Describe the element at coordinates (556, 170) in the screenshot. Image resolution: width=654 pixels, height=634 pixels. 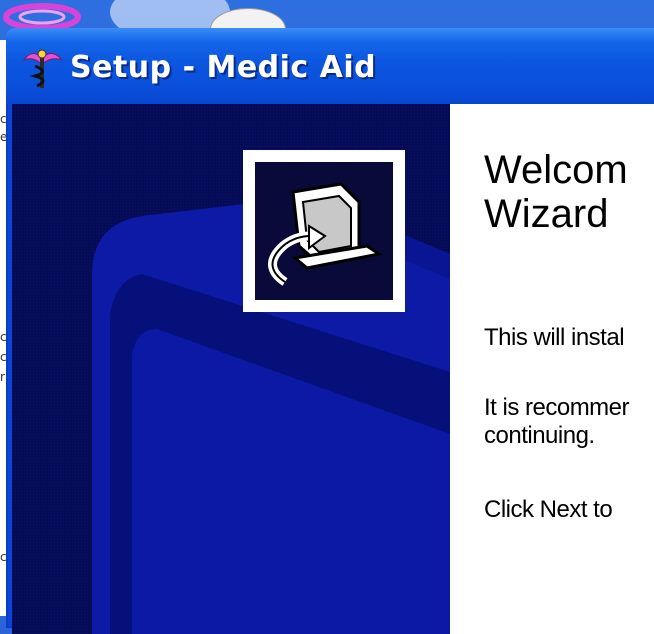
I see `heading-line: Welcom` at that location.